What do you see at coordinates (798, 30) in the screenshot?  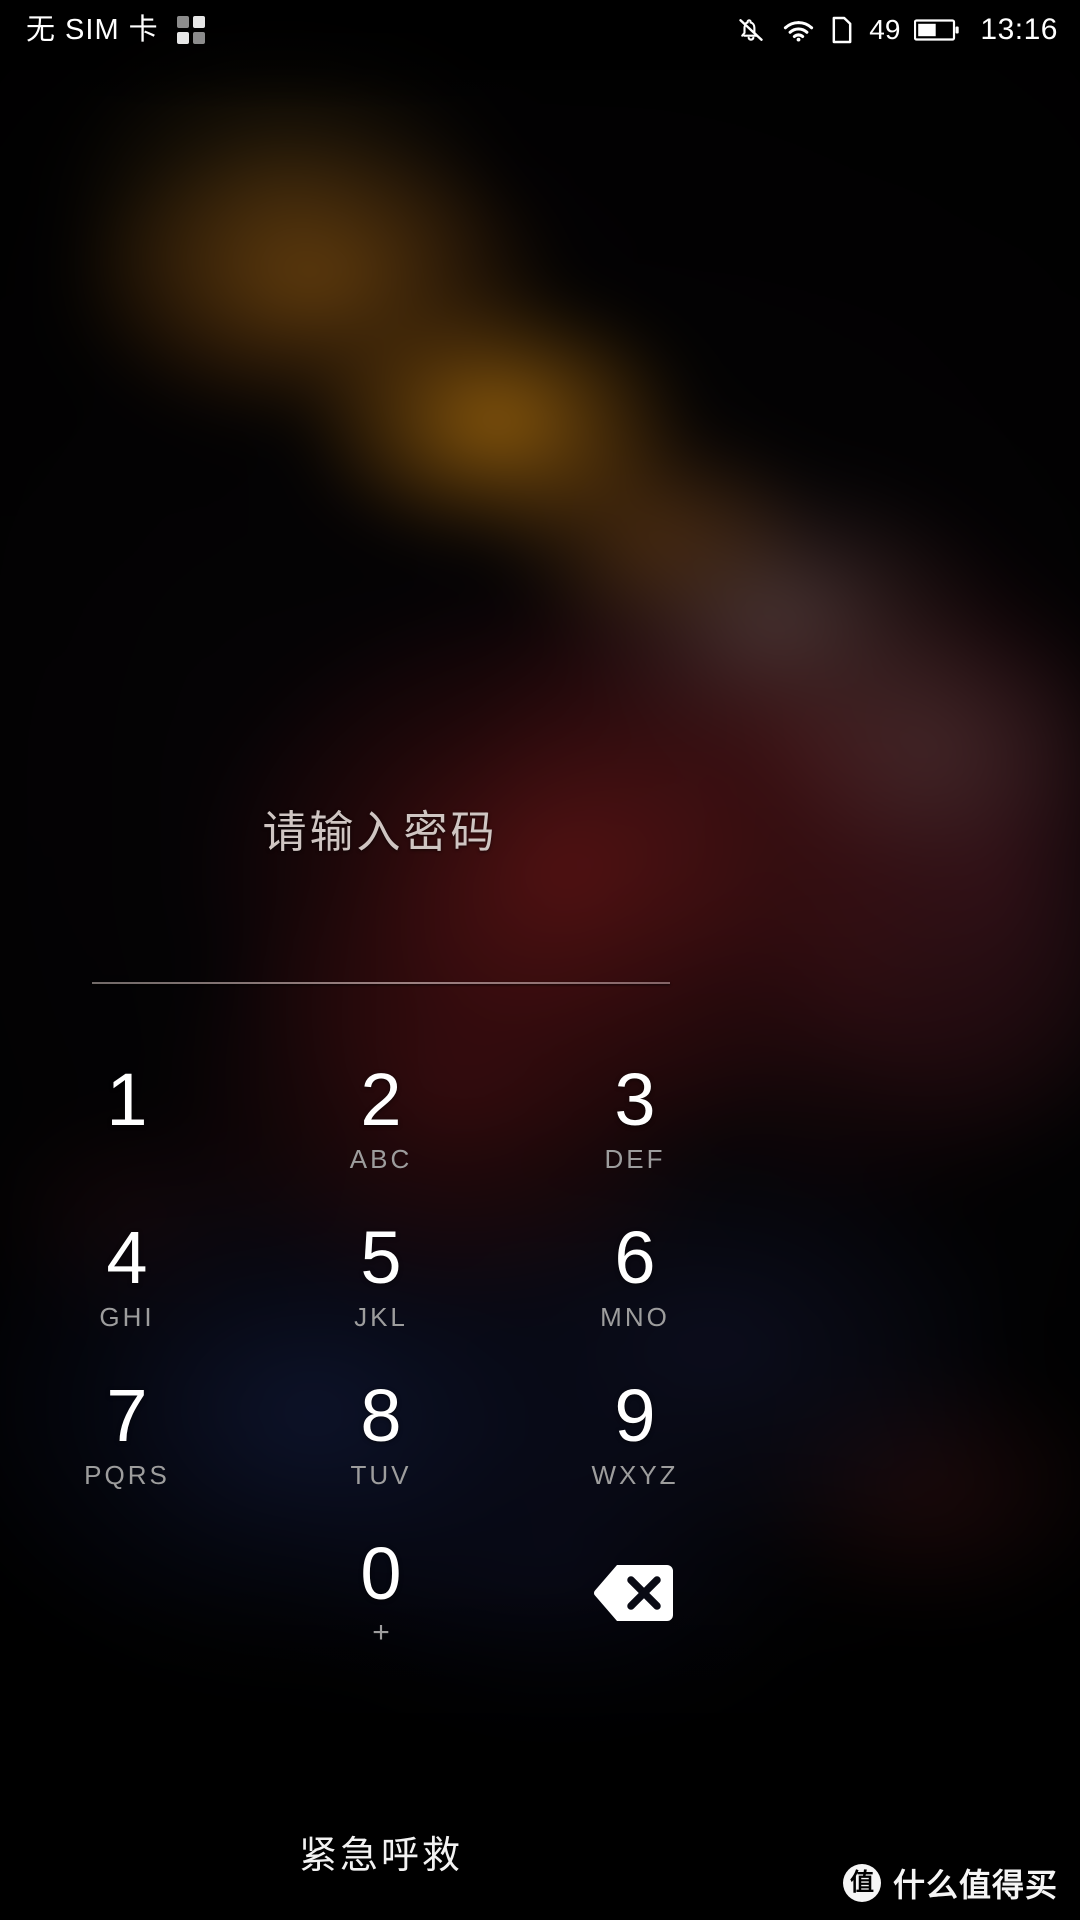 I see `wifi-icon` at bounding box center [798, 30].